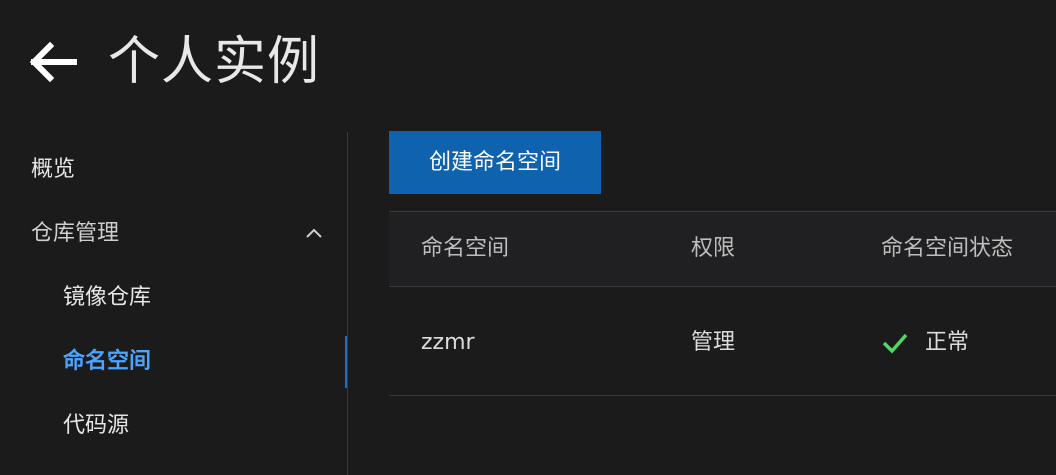 This screenshot has height=475, width=1056. Describe the element at coordinates (947, 342) in the screenshot. I see `status-value: 正常` at that location.